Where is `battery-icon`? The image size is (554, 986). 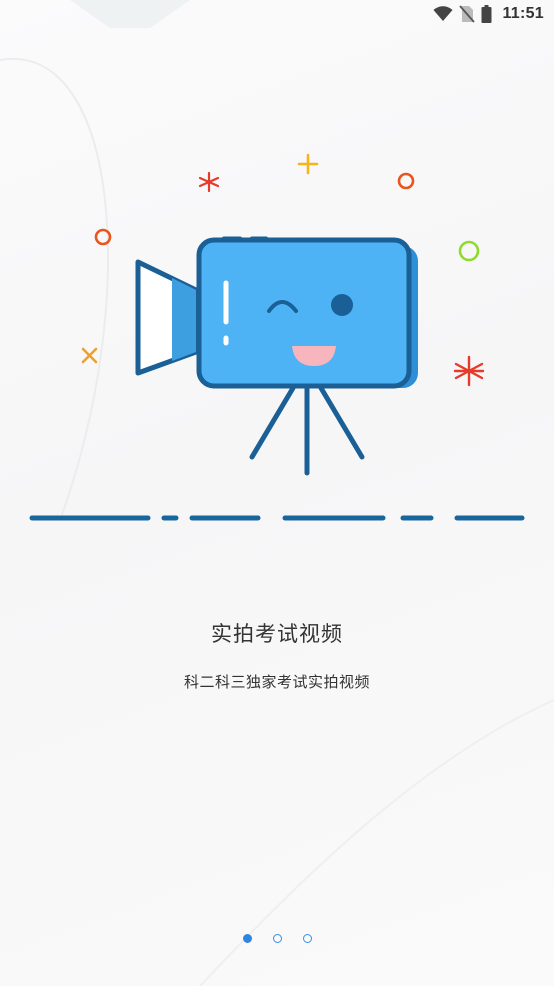 battery-icon is located at coordinates (486, 14).